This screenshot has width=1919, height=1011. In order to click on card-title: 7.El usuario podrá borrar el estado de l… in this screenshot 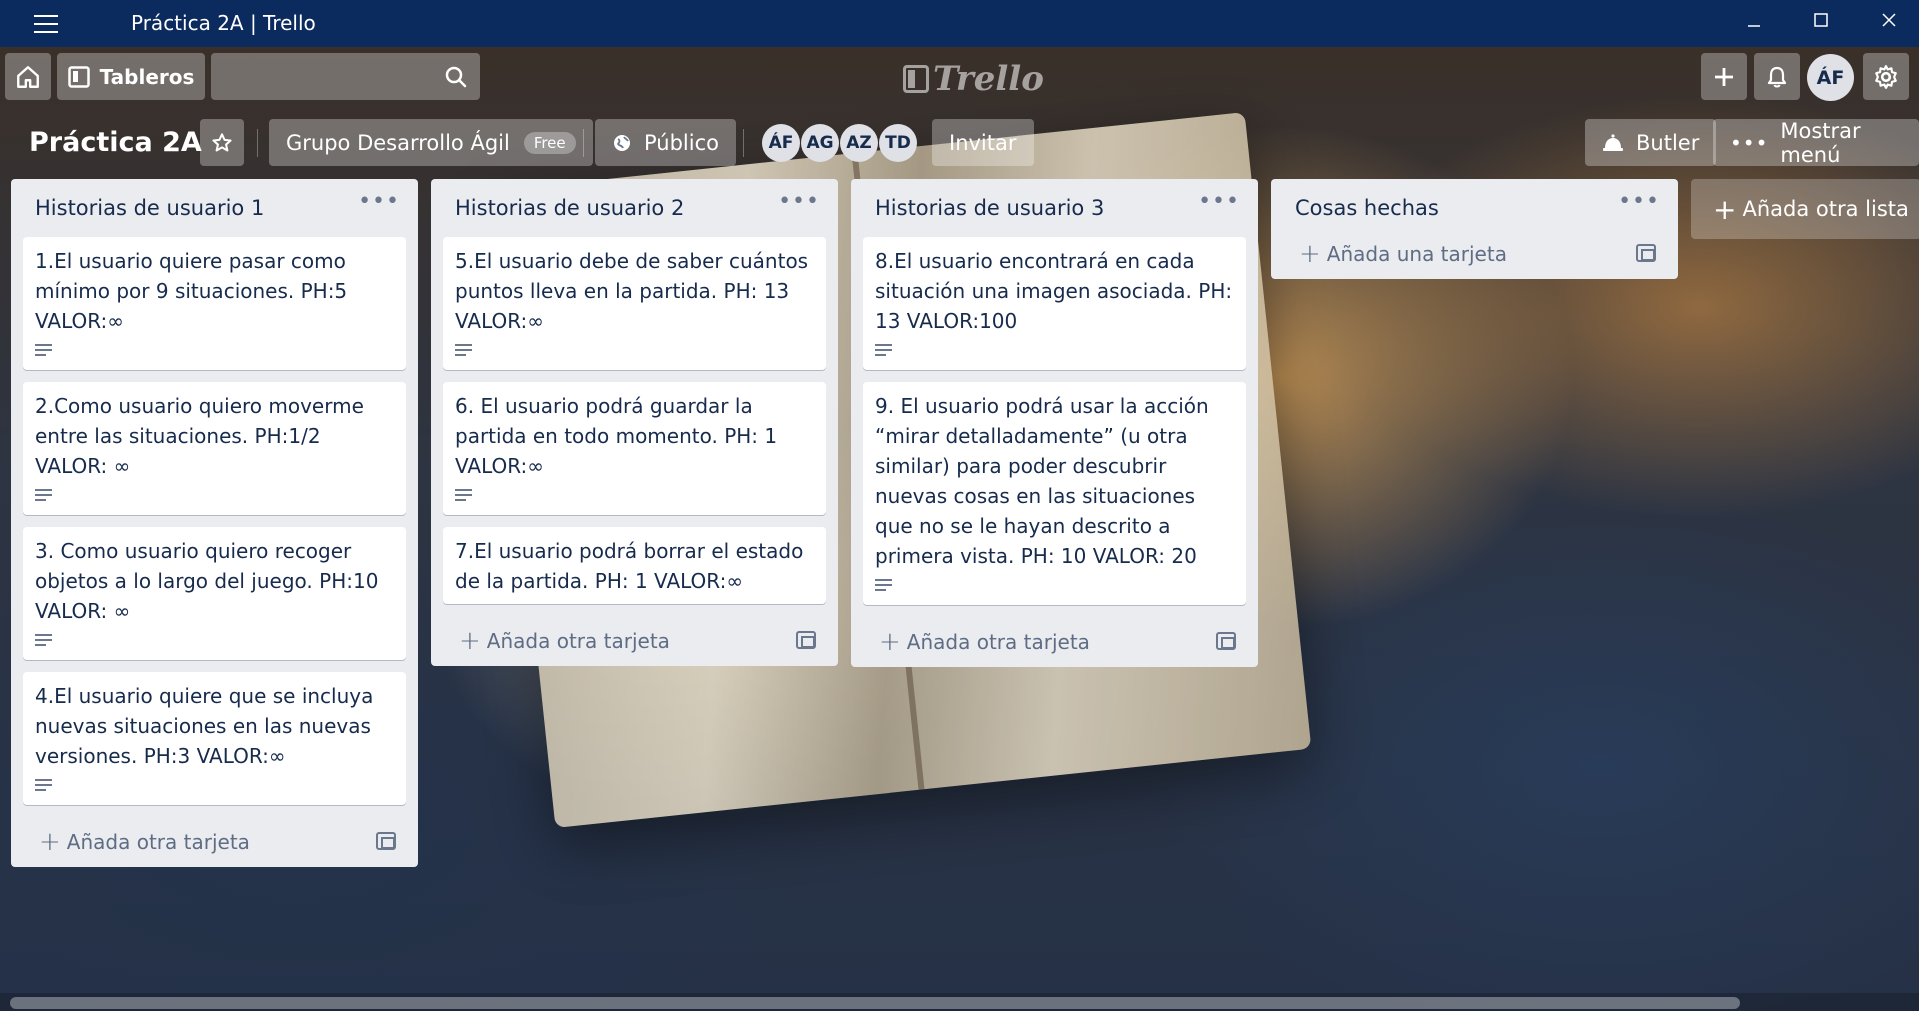, I will do `click(629, 566)`.